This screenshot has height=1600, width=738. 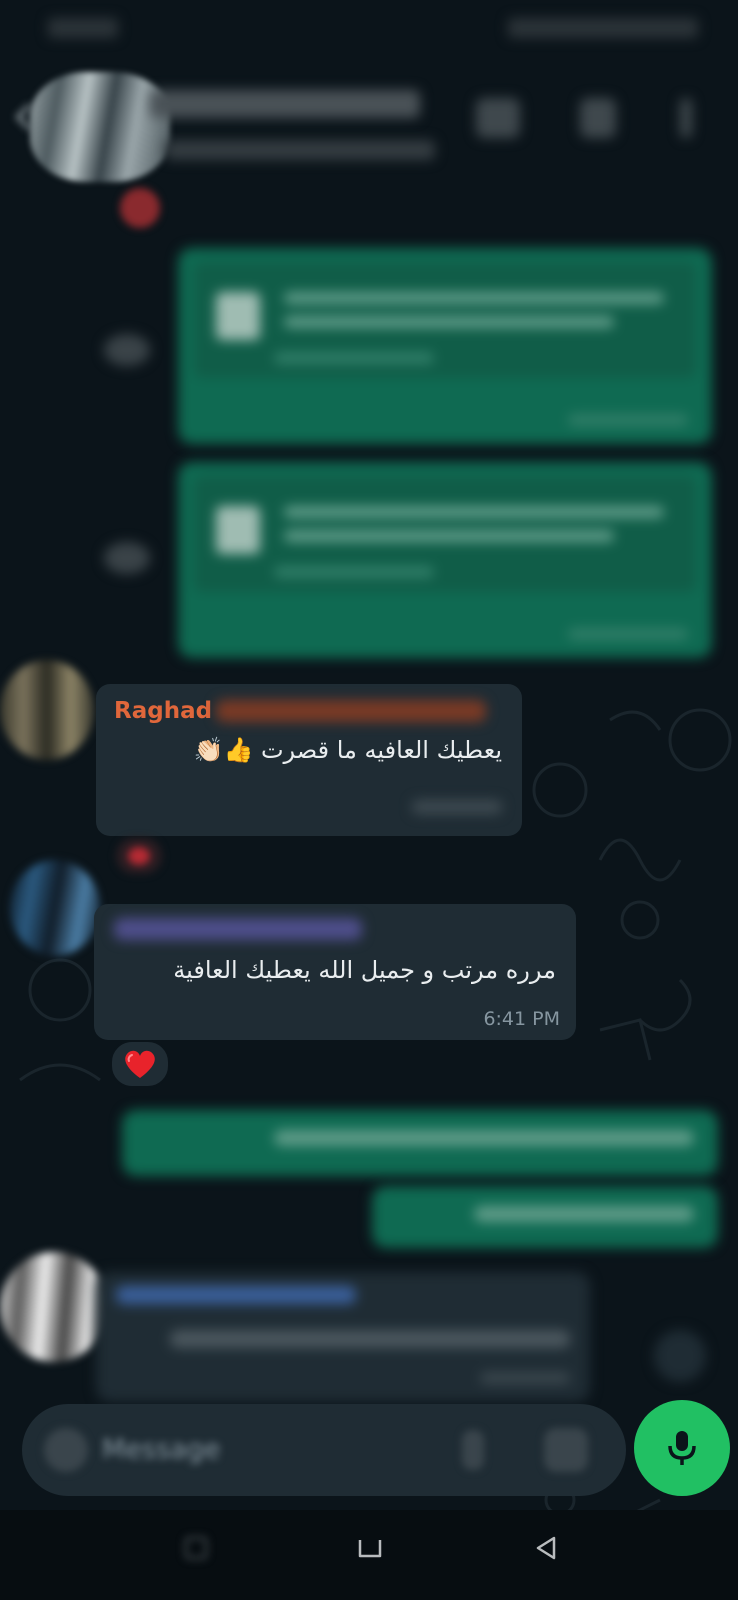 I want to click on nav-recents-icon, so click(x=196, y=1548).